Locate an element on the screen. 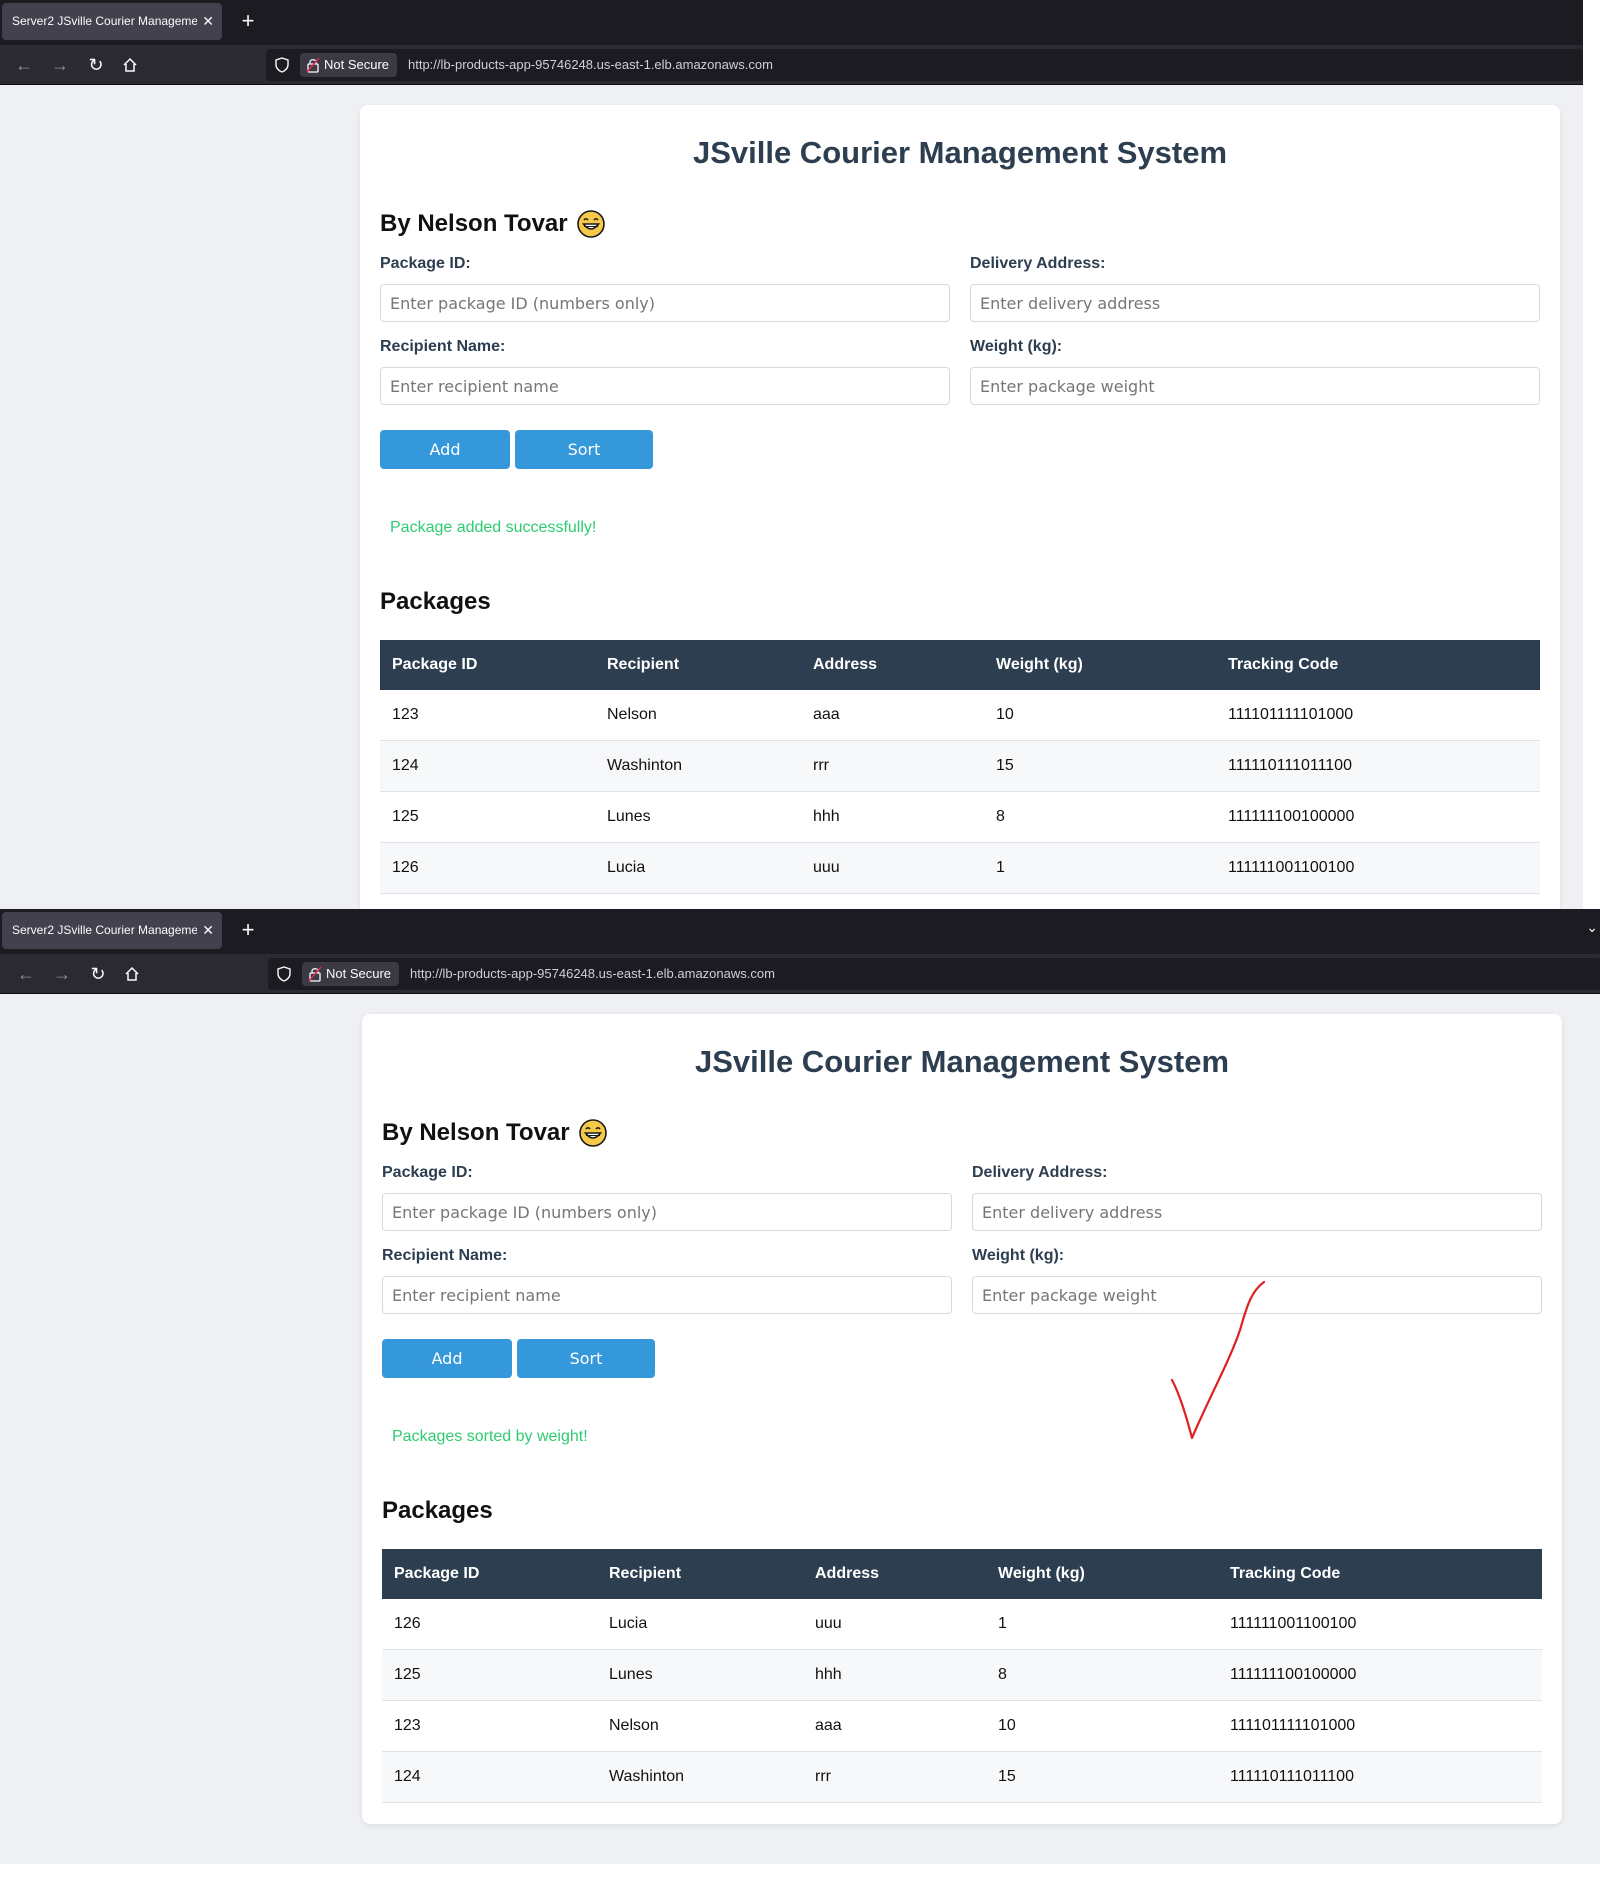  chevron-down-icon: ⌄ is located at coordinates (1592, 927).